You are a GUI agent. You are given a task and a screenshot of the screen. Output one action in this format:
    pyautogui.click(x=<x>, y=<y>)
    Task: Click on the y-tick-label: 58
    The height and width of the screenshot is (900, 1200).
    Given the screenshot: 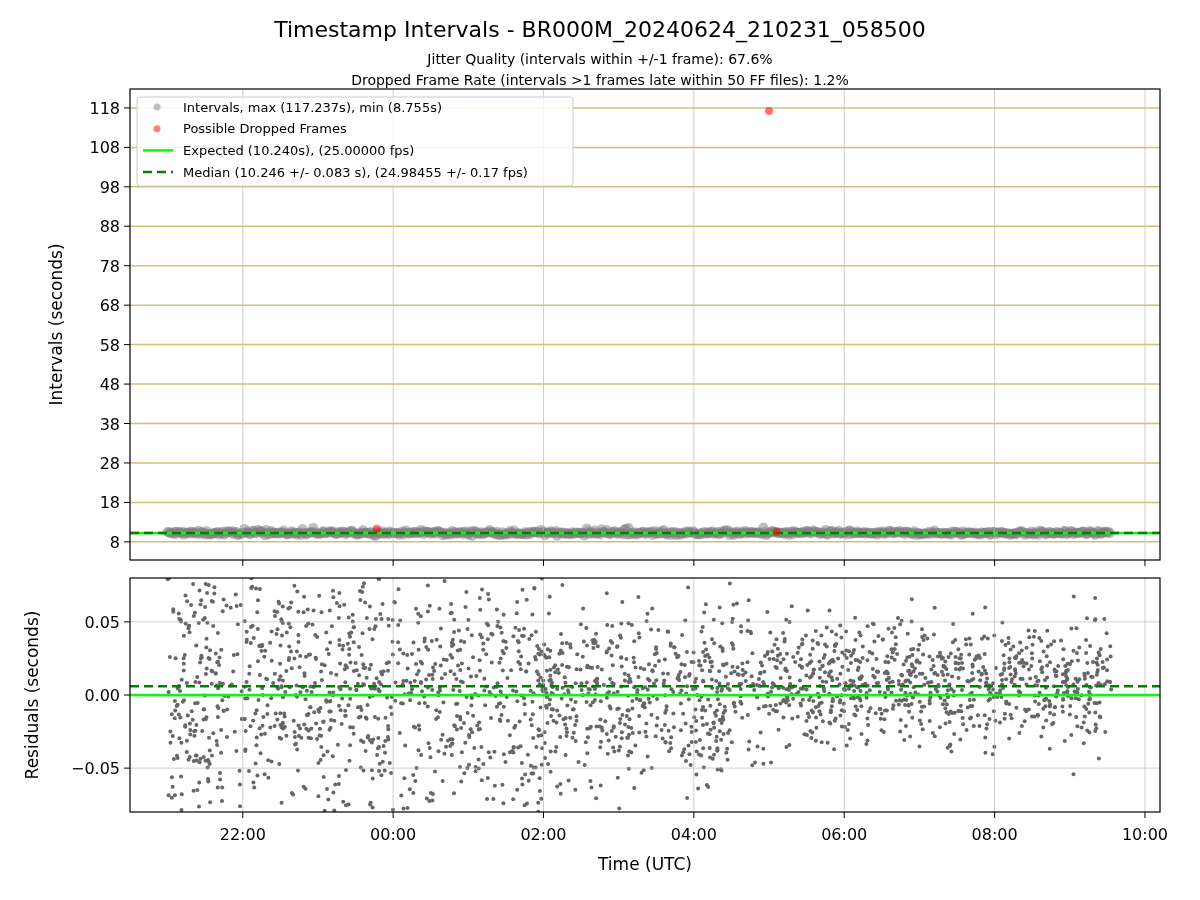 What is the action you would take?
    pyautogui.click(x=109, y=345)
    